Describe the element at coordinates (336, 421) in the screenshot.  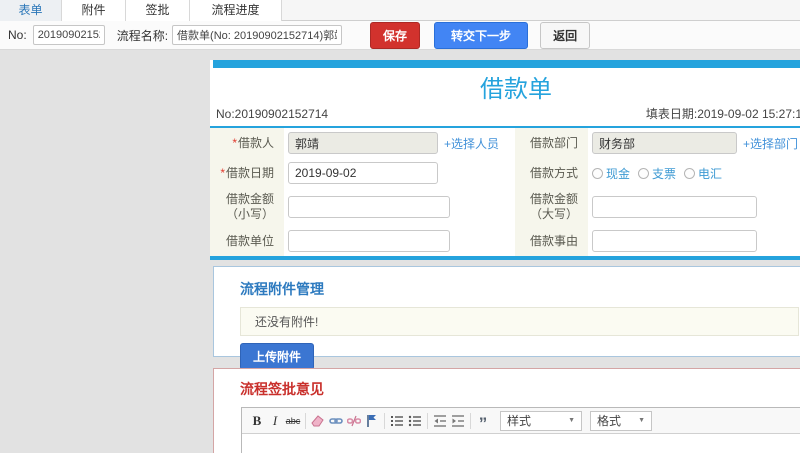
I see `link-icon` at that location.